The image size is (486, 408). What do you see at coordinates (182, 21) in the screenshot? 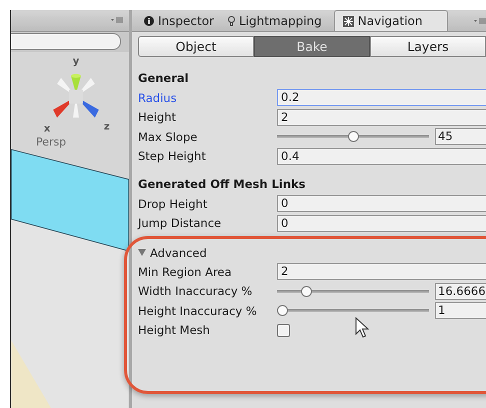
I see `panel-tab: Inspector` at bounding box center [182, 21].